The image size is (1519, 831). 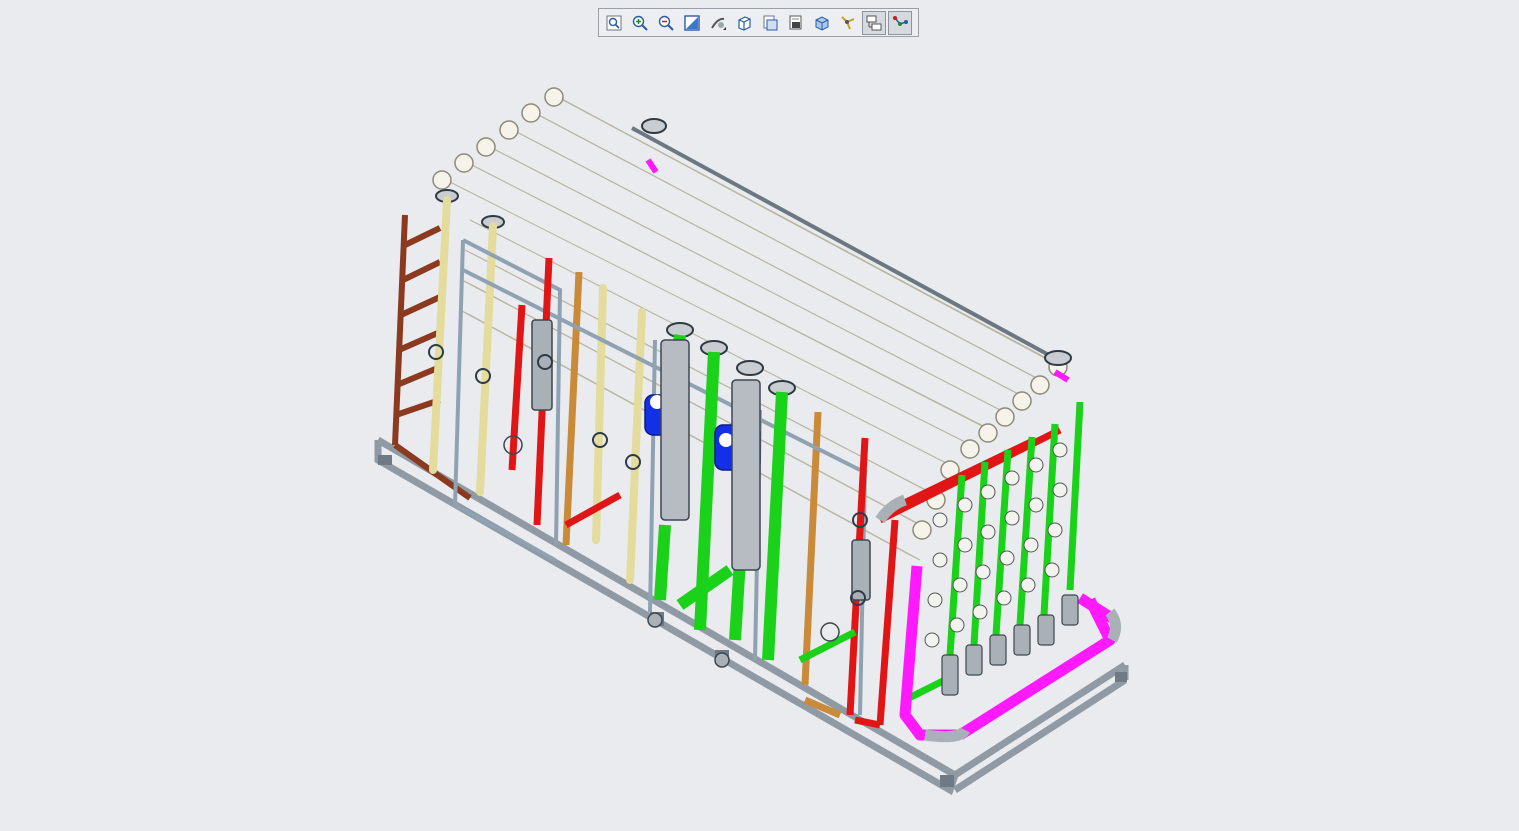 I want to click on handwheels, so click(x=648, y=475).